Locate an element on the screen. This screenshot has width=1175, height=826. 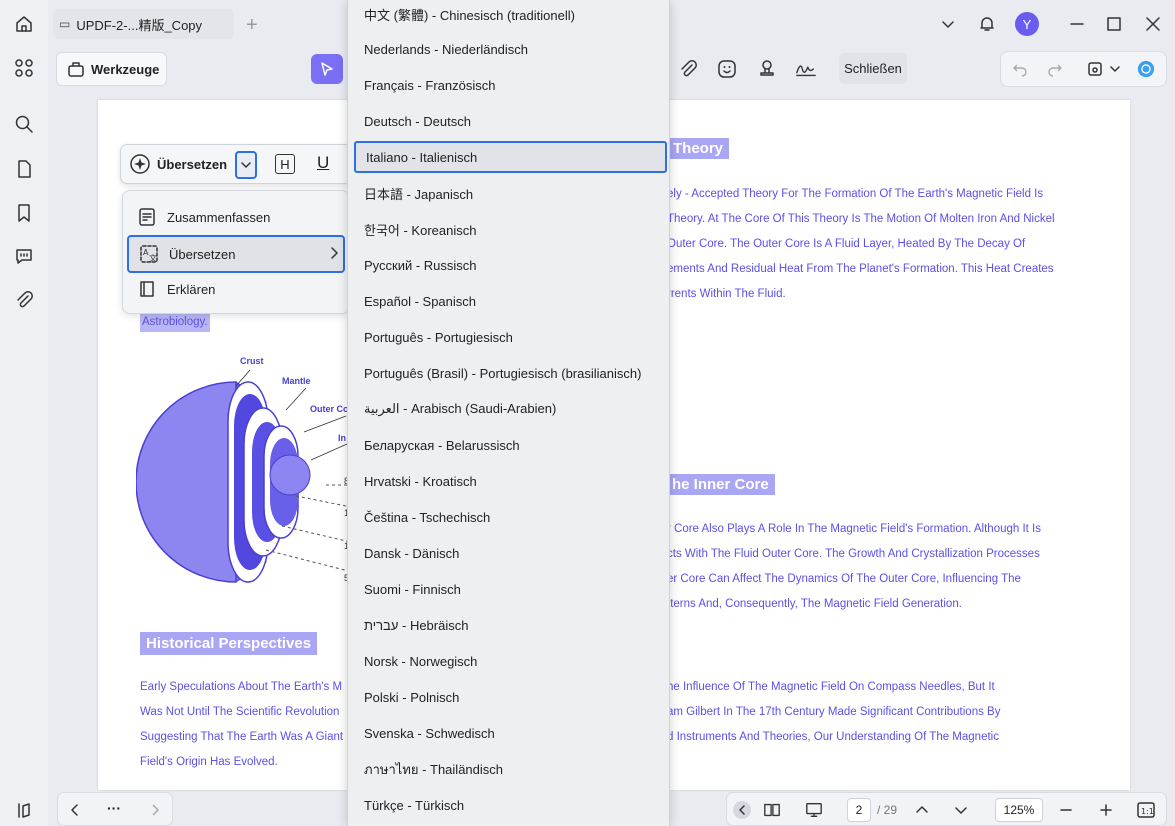
page-up-icon is located at coordinates (922, 810).